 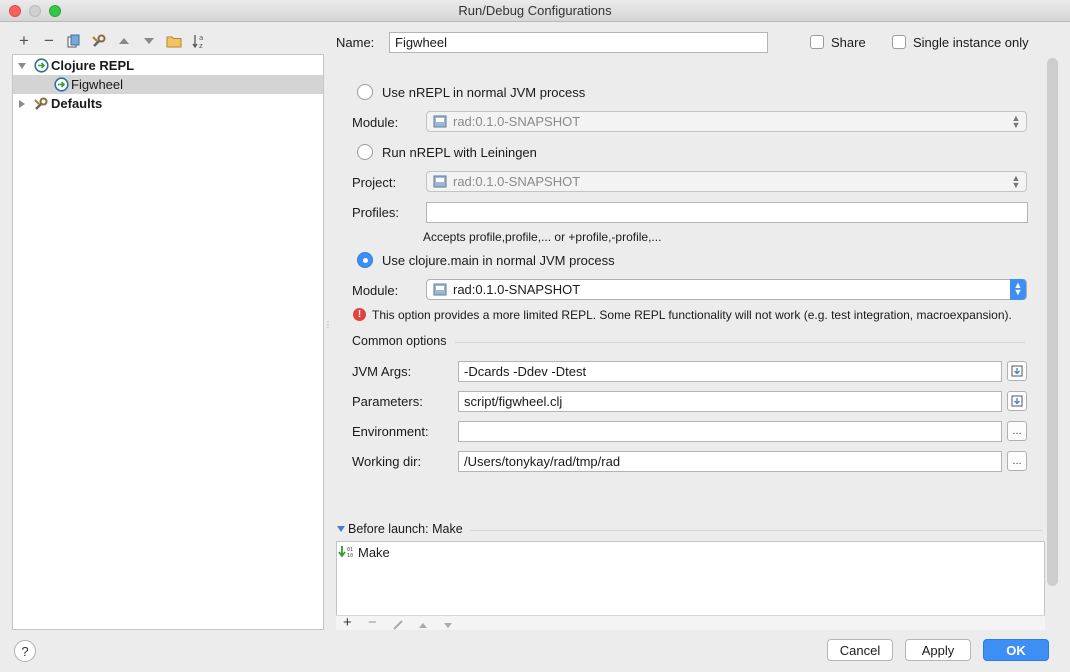 What do you see at coordinates (727, 212) in the screenshot?
I see `profiles-input` at bounding box center [727, 212].